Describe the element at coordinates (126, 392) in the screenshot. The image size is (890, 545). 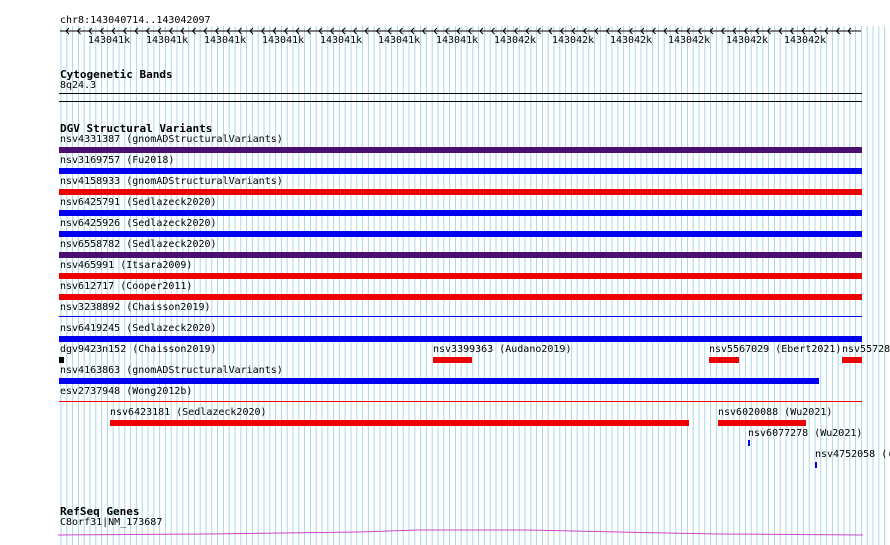
I see `dgv-feature-label: esv2737948 (Wong2012b)` at that location.